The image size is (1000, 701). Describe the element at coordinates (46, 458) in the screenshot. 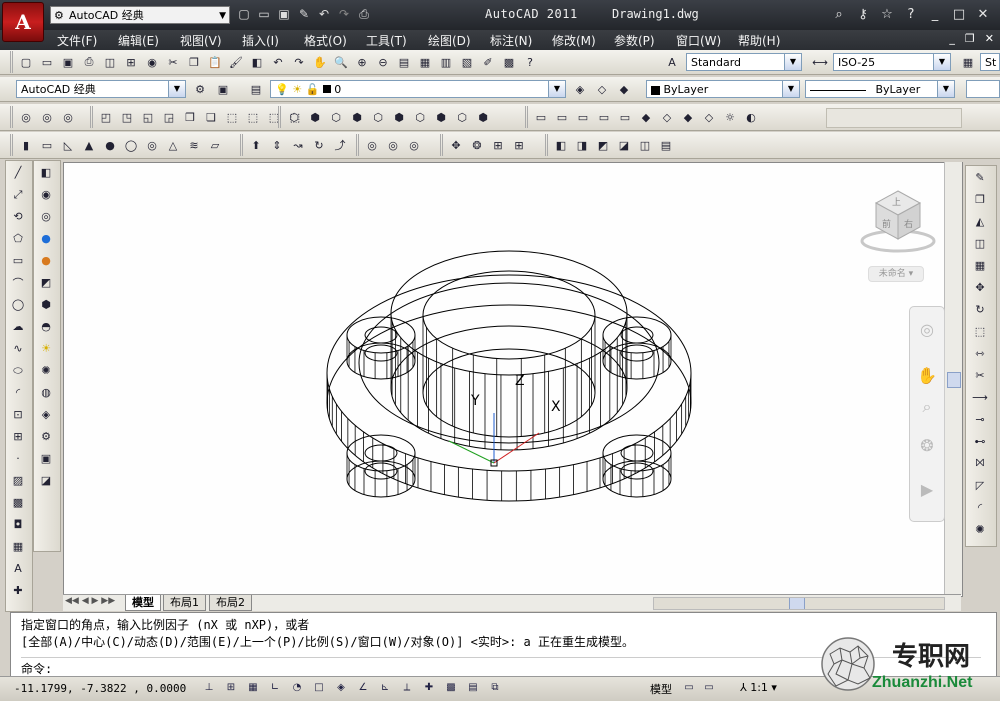

I see `render-window-icon: ▣` at that location.